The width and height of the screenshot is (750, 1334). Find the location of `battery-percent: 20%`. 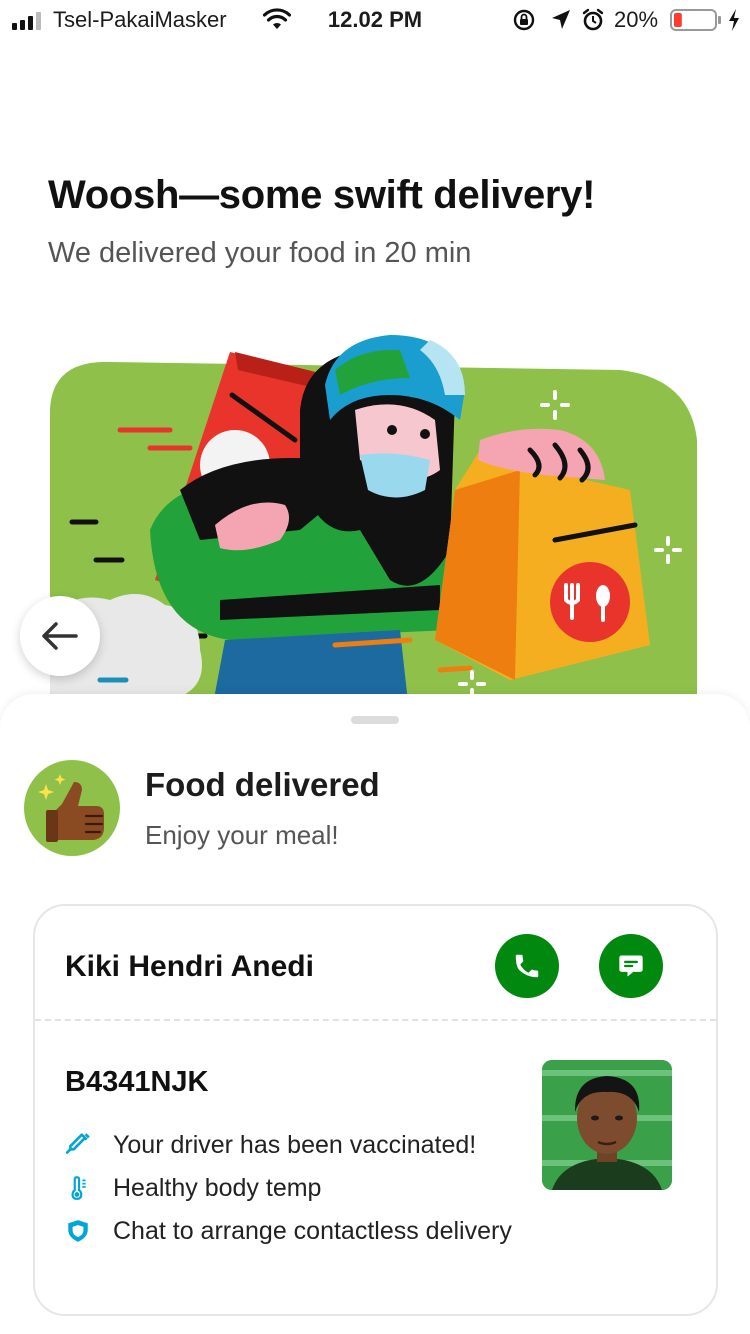

battery-percent: 20% is located at coordinates (636, 19).